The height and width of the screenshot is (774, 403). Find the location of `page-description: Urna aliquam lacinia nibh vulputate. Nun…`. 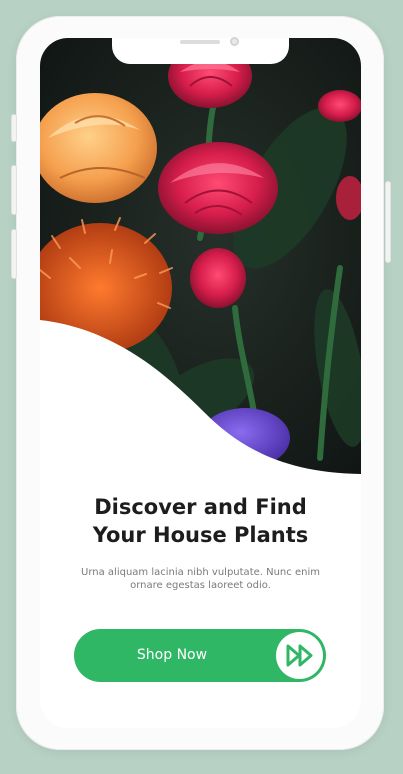

page-description: Urna aliquam lacinia nibh vulputate. Nun… is located at coordinates (200, 579).